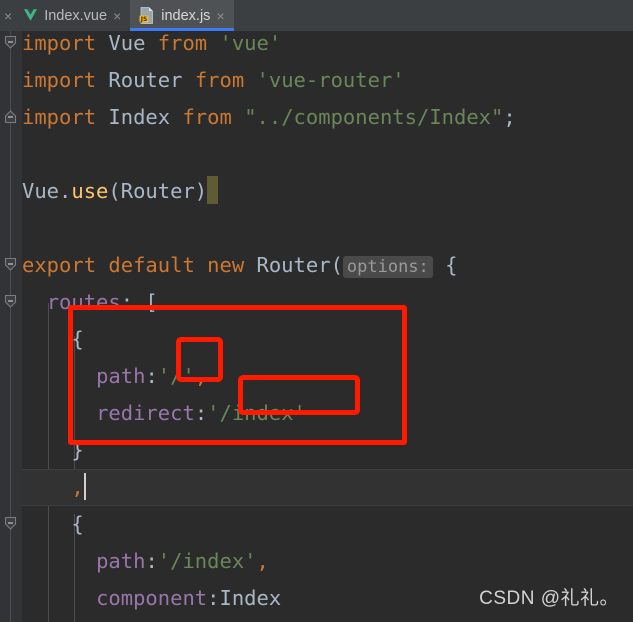 The image size is (633, 622). Describe the element at coordinates (10, 116) in the screenshot. I see `fold-end-icon` at that location.